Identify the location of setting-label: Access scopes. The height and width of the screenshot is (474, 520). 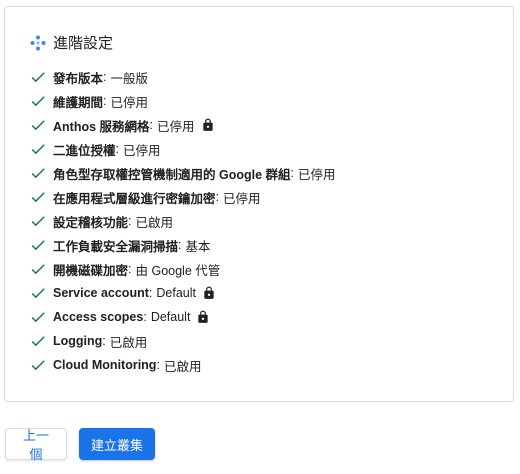
(98, 317).